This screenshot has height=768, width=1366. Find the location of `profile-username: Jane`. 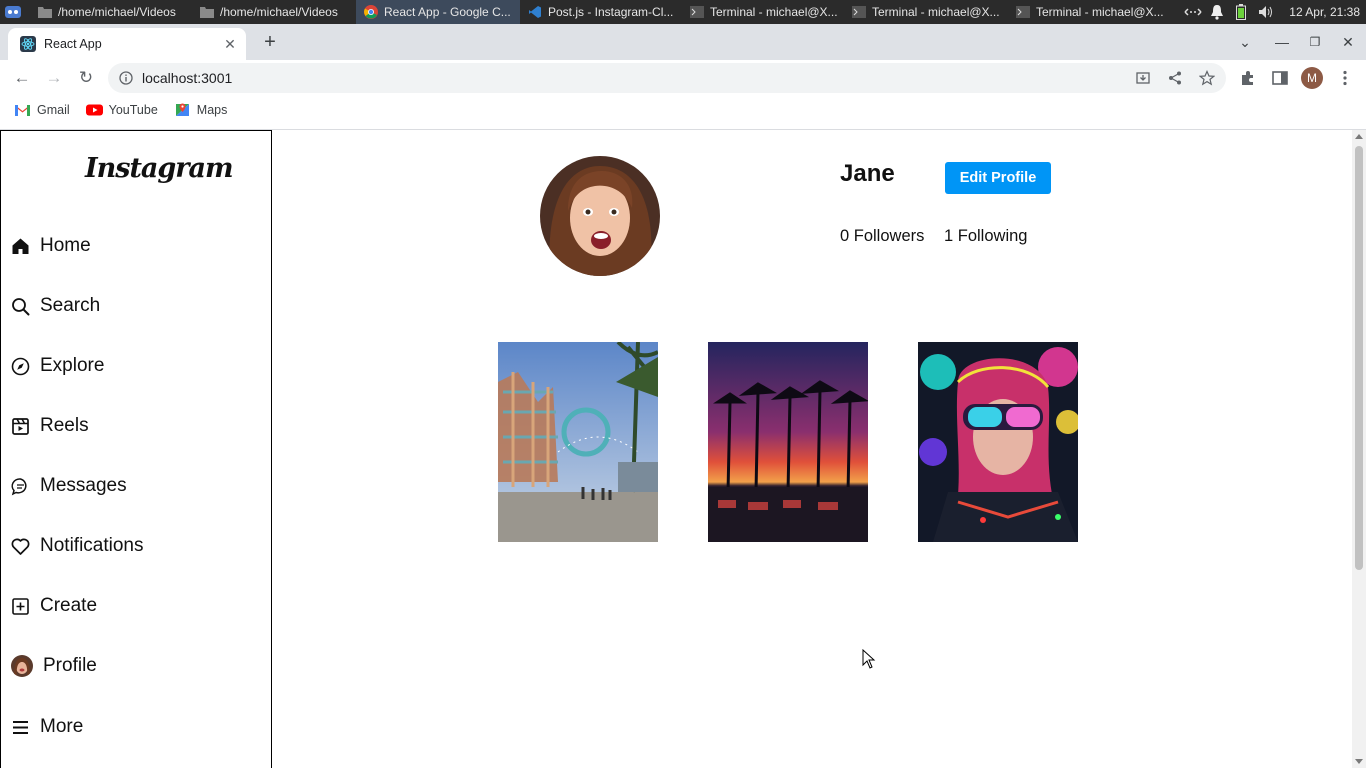

profile-username: Jane is located at coordinates (867, 173).